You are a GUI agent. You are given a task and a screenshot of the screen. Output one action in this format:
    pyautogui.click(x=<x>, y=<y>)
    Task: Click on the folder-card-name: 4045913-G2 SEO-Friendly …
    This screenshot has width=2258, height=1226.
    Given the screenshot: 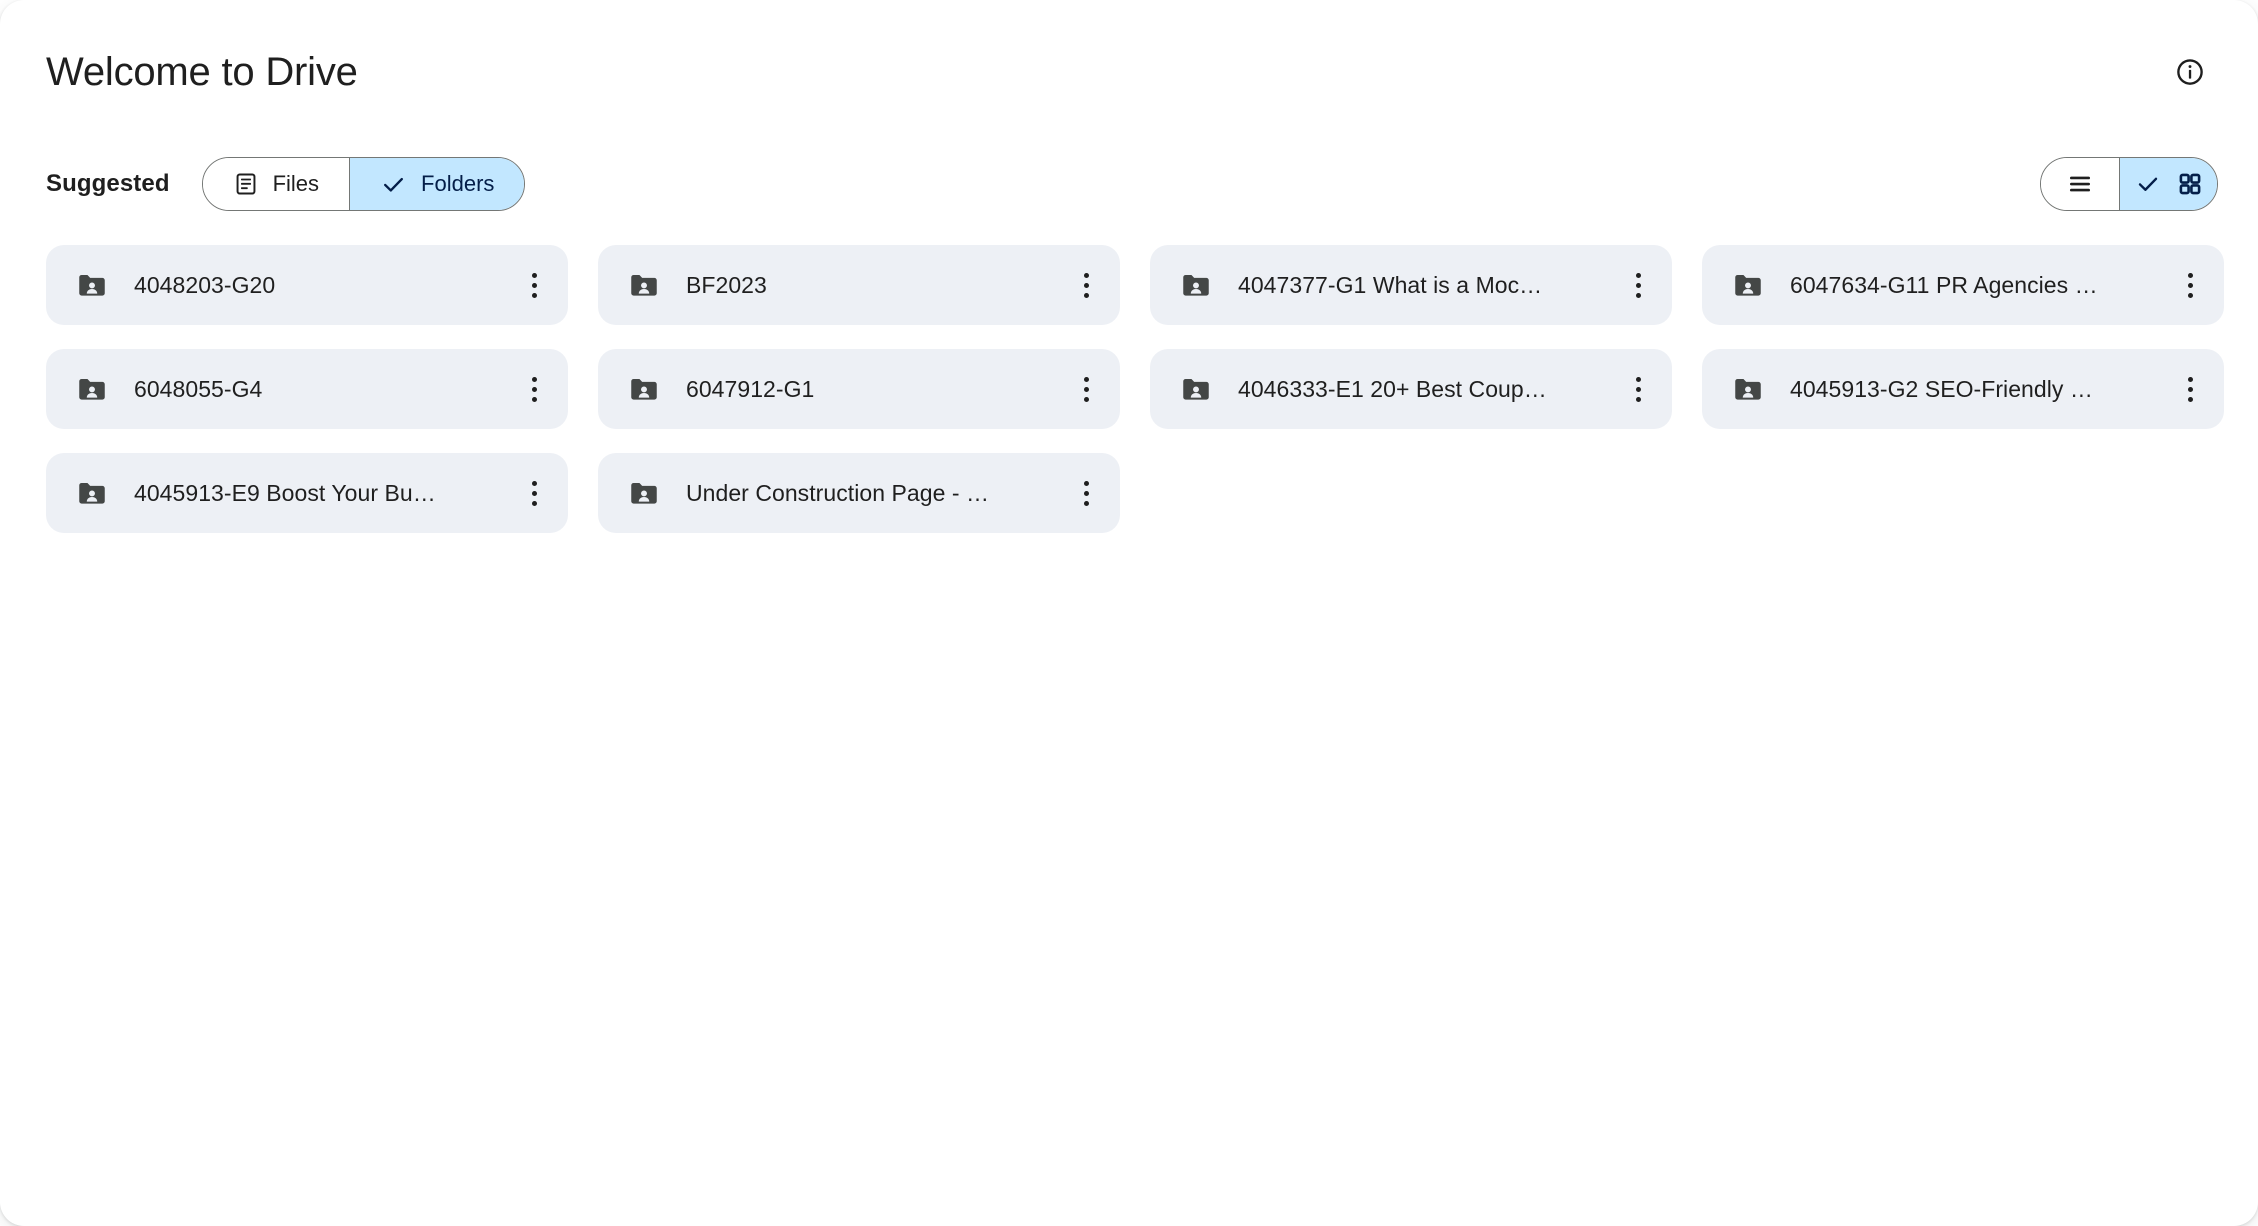 What is the action you would take?
    pyautogui.click(x=1941, y=388)
    